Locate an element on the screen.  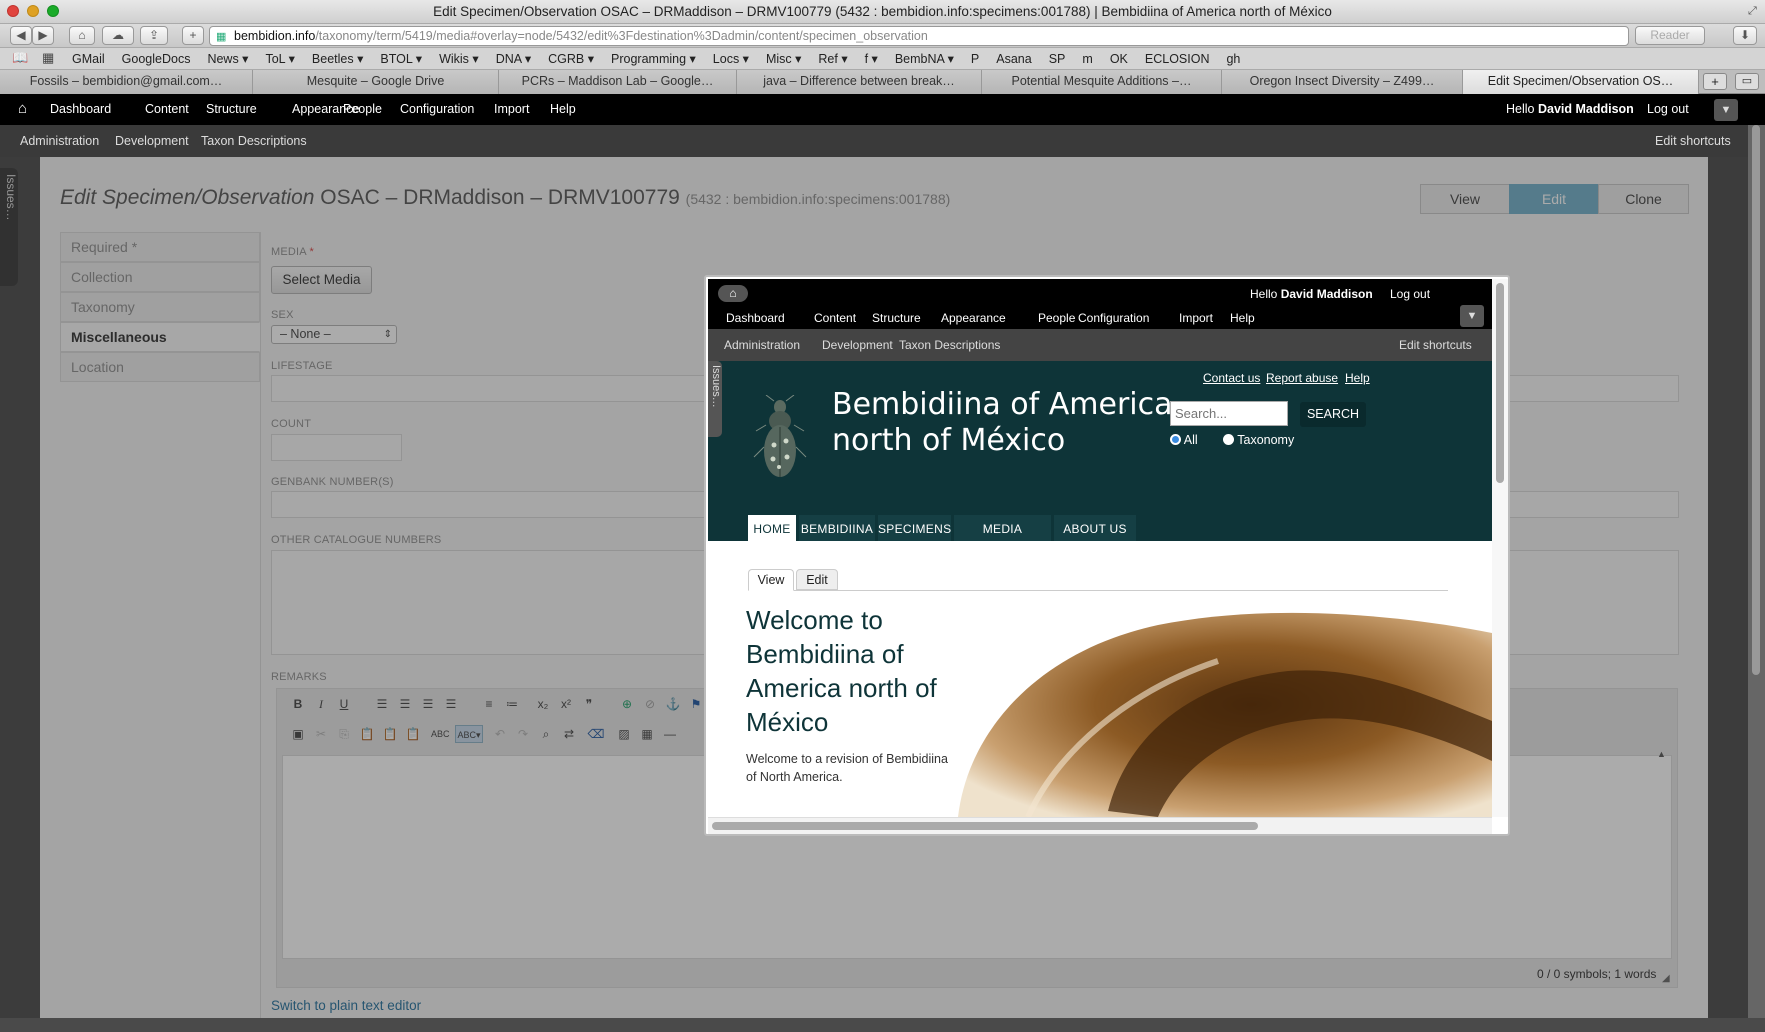
bookmark-item: gh is located at coordinates (1233, 59).